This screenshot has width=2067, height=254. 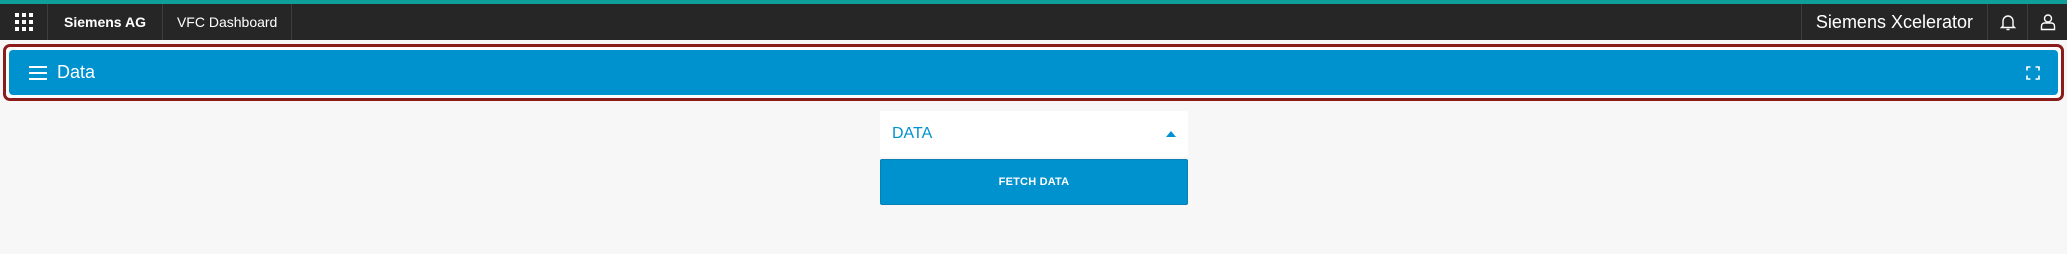 I want to click on caret-up-icon, so click(x=1171, y=134).